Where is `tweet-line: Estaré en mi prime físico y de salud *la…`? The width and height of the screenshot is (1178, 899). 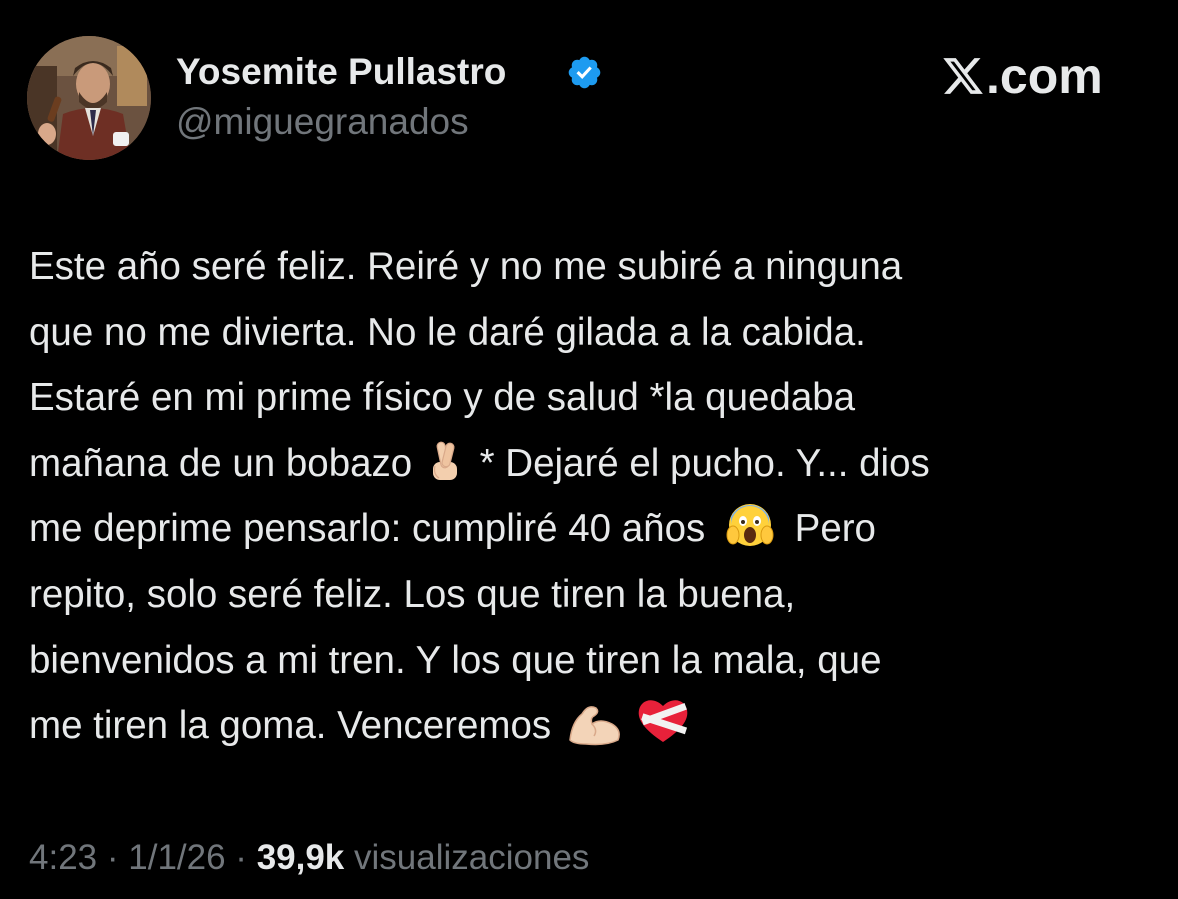 tweet-line: Estaré en mi prime físico y de salud *la… is located at coordinates (442, 398).